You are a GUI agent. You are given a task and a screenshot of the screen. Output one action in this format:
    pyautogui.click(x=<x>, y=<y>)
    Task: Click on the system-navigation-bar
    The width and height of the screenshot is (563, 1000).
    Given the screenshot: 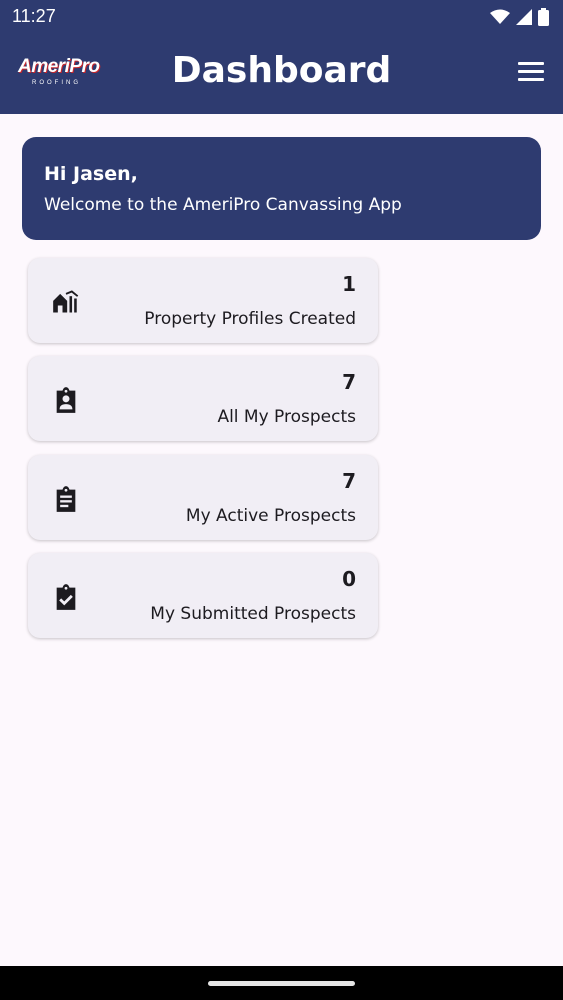 What is the action you would take?
    pyautogui.click(x=281, y=983)
    